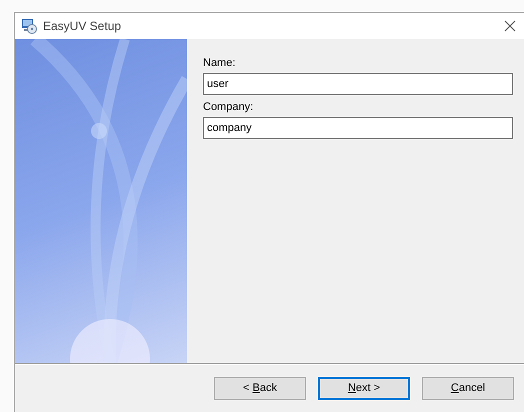 Image resolution: width=524 pixels, height=412 pixels. What do you see at coordinates (358, 84) in the screenshot?
I see `input-field: user` at bounding box center [358, 84].